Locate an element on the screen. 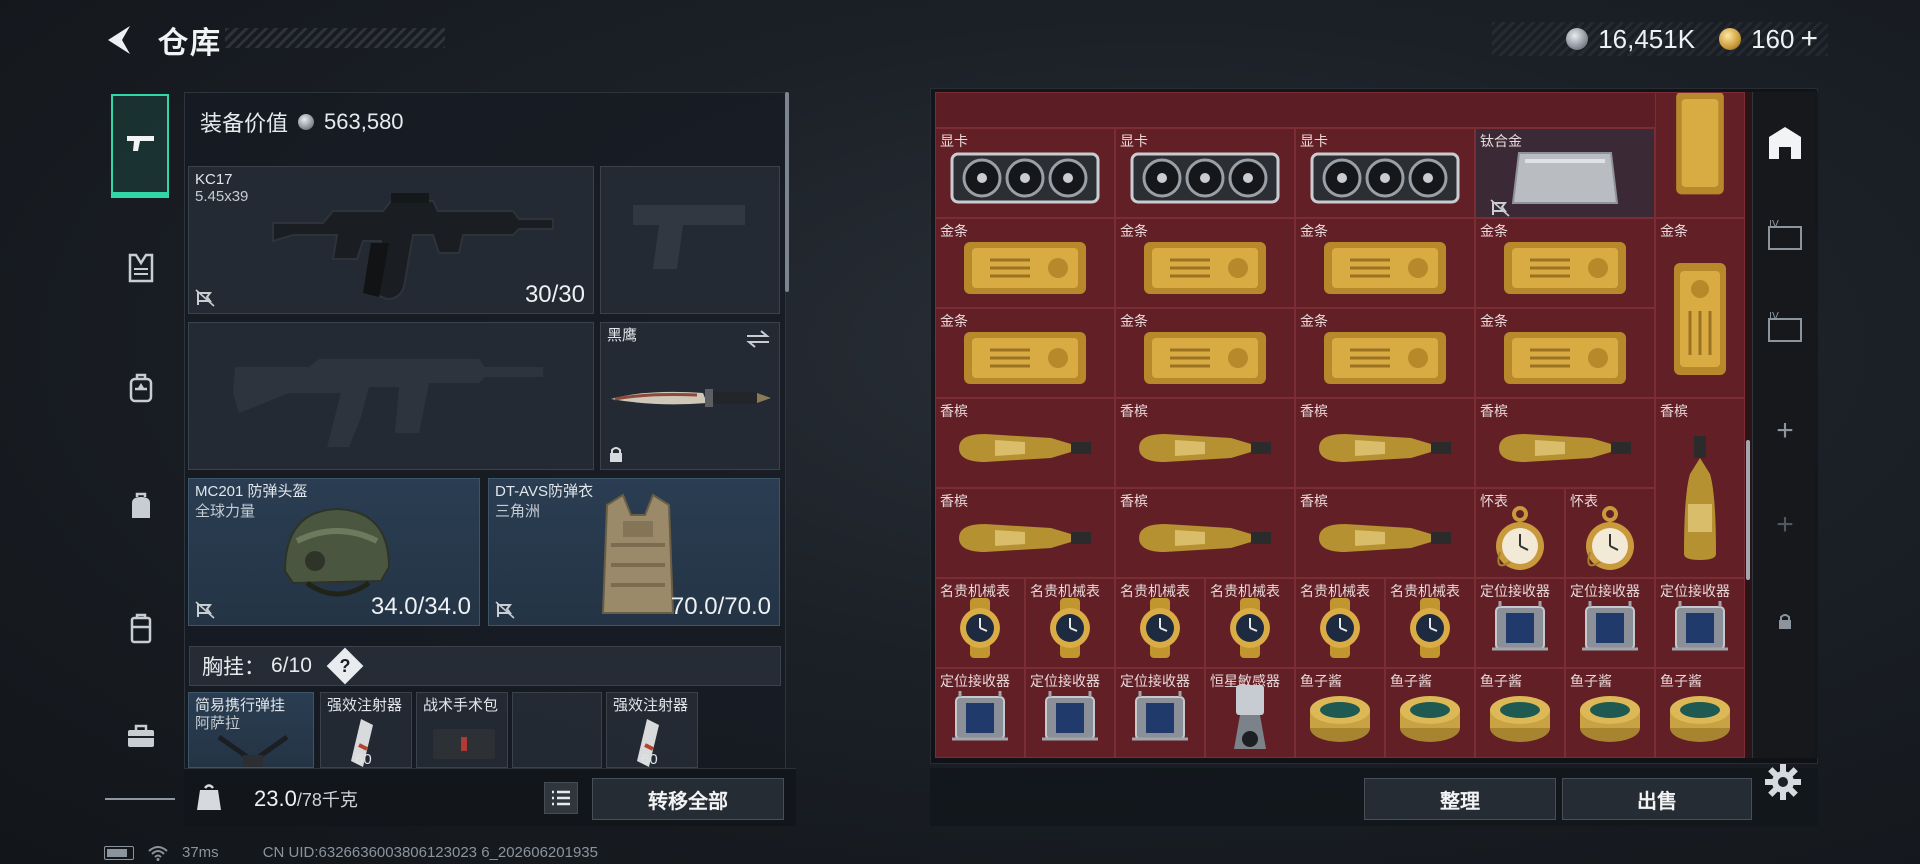 Image resolution: width=1920 pixels, height=864 pixels. case-tab-icon: IV is located at coordinates (1785, 326).